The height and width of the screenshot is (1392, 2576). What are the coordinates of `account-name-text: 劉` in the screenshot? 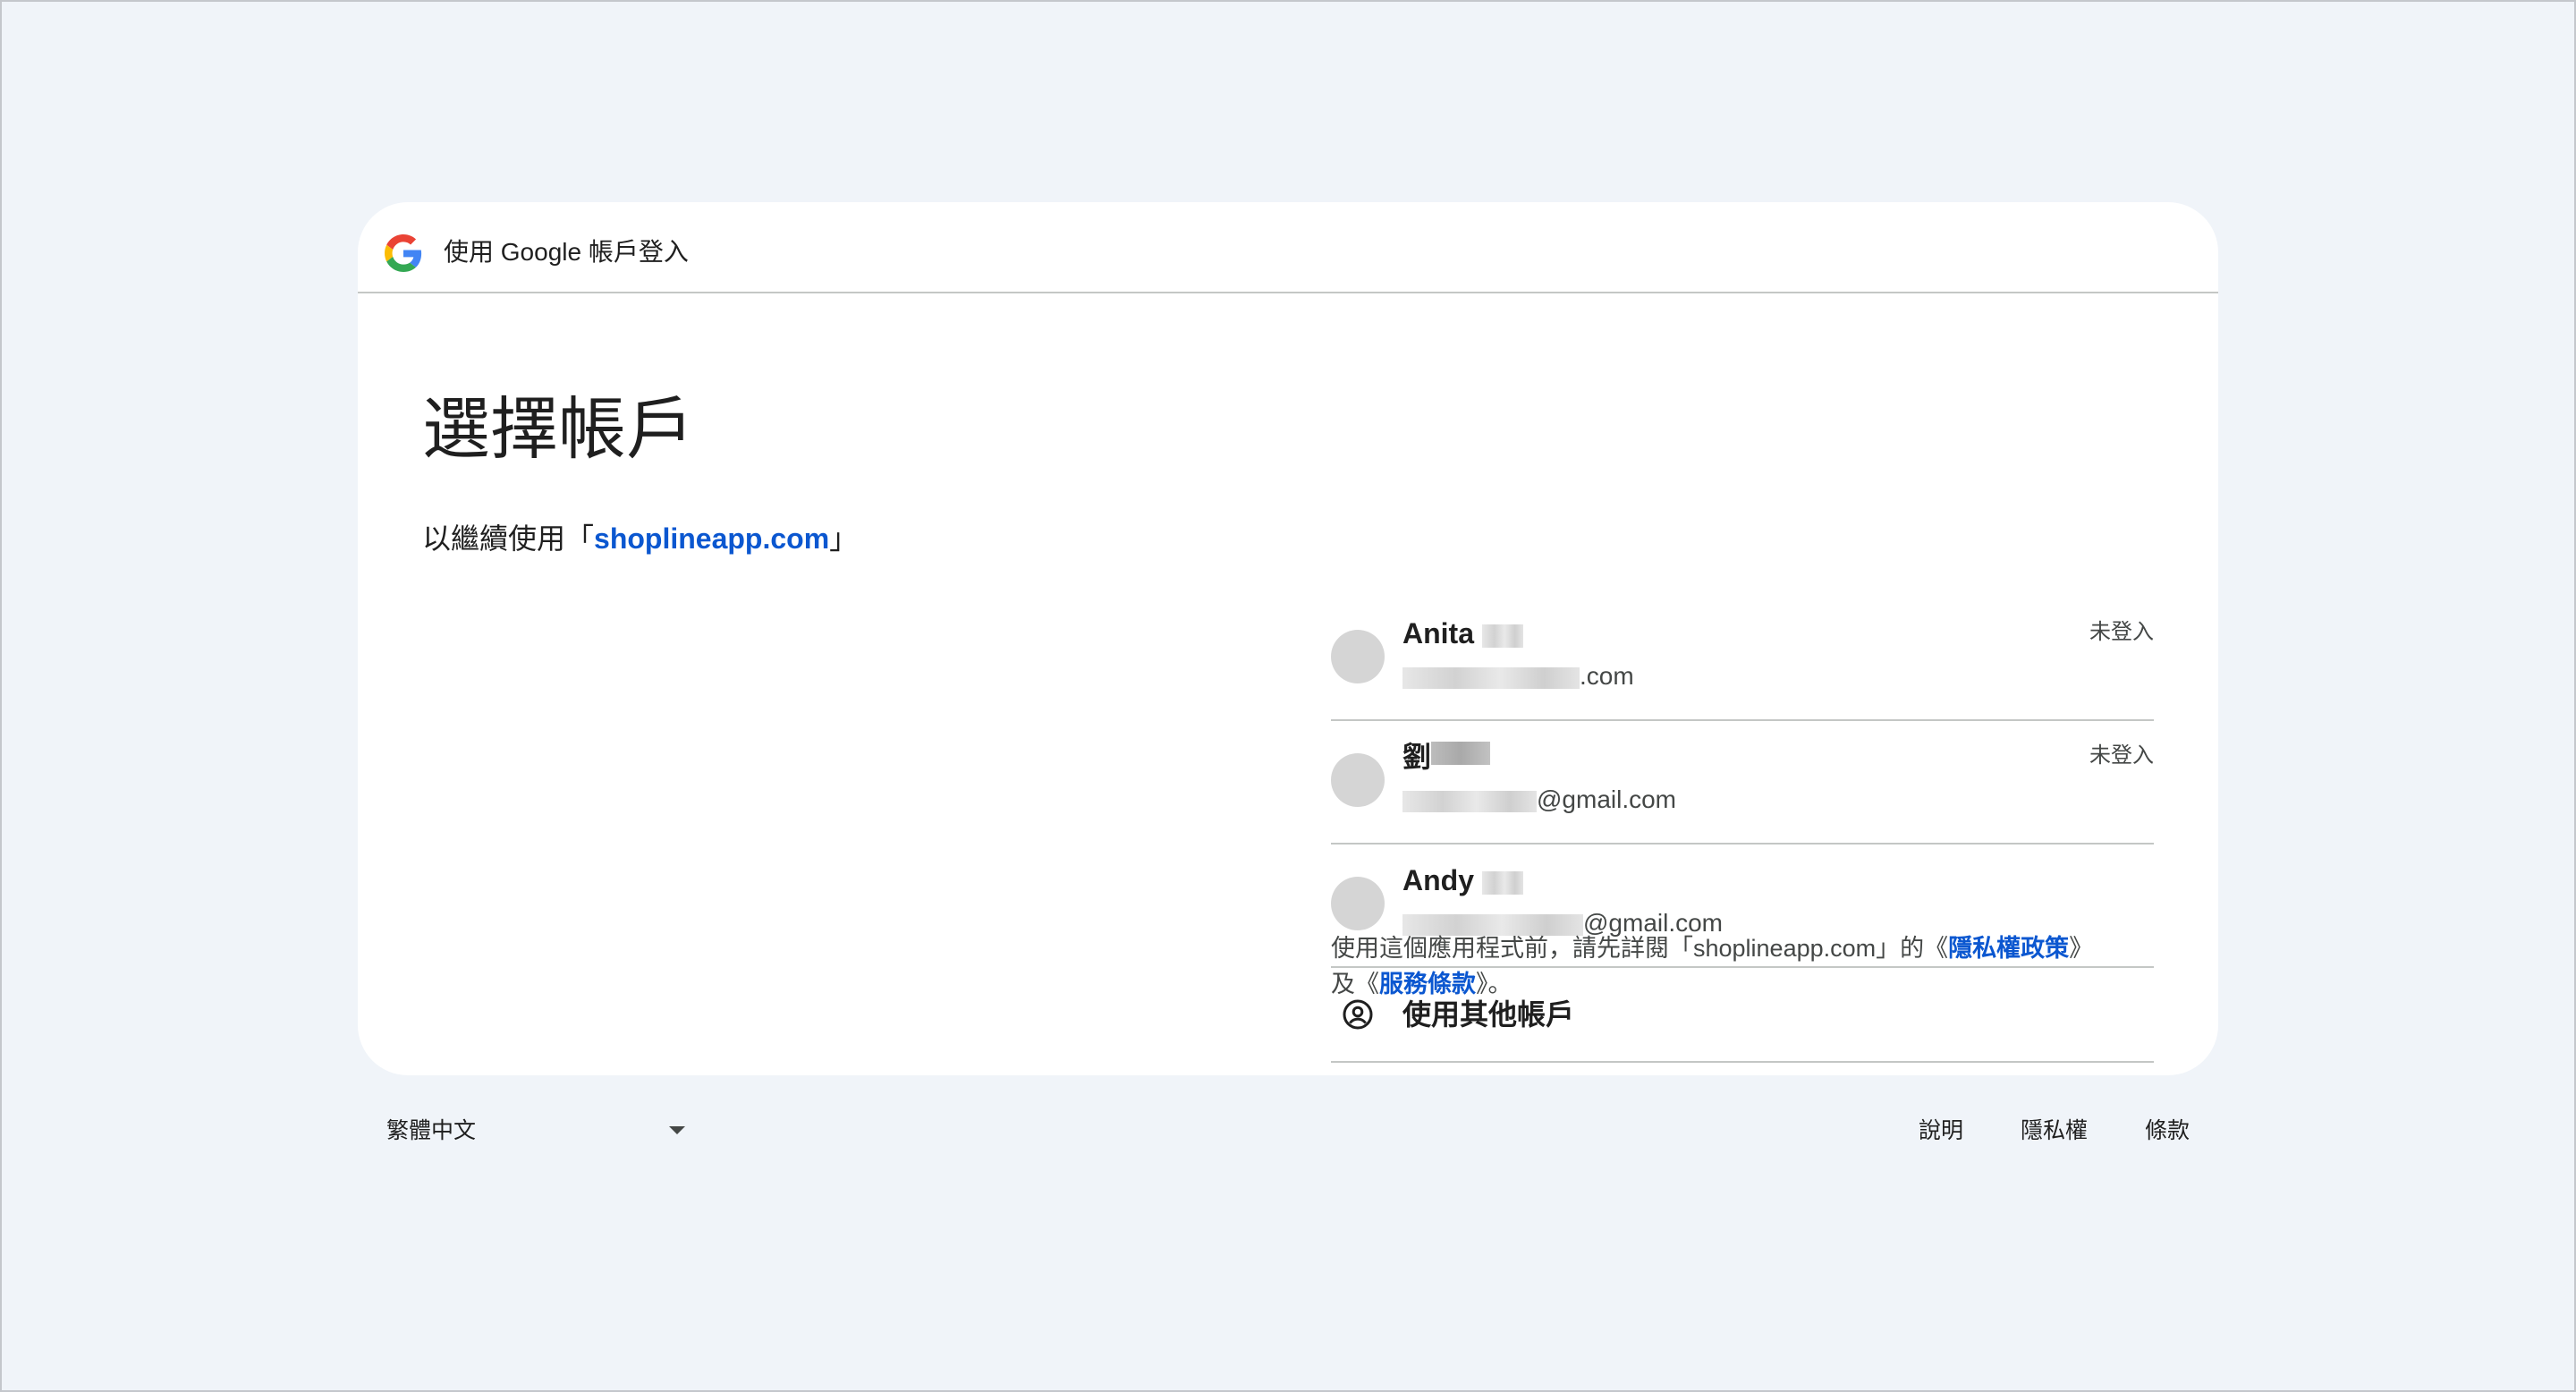 It's located at (1417, 757).